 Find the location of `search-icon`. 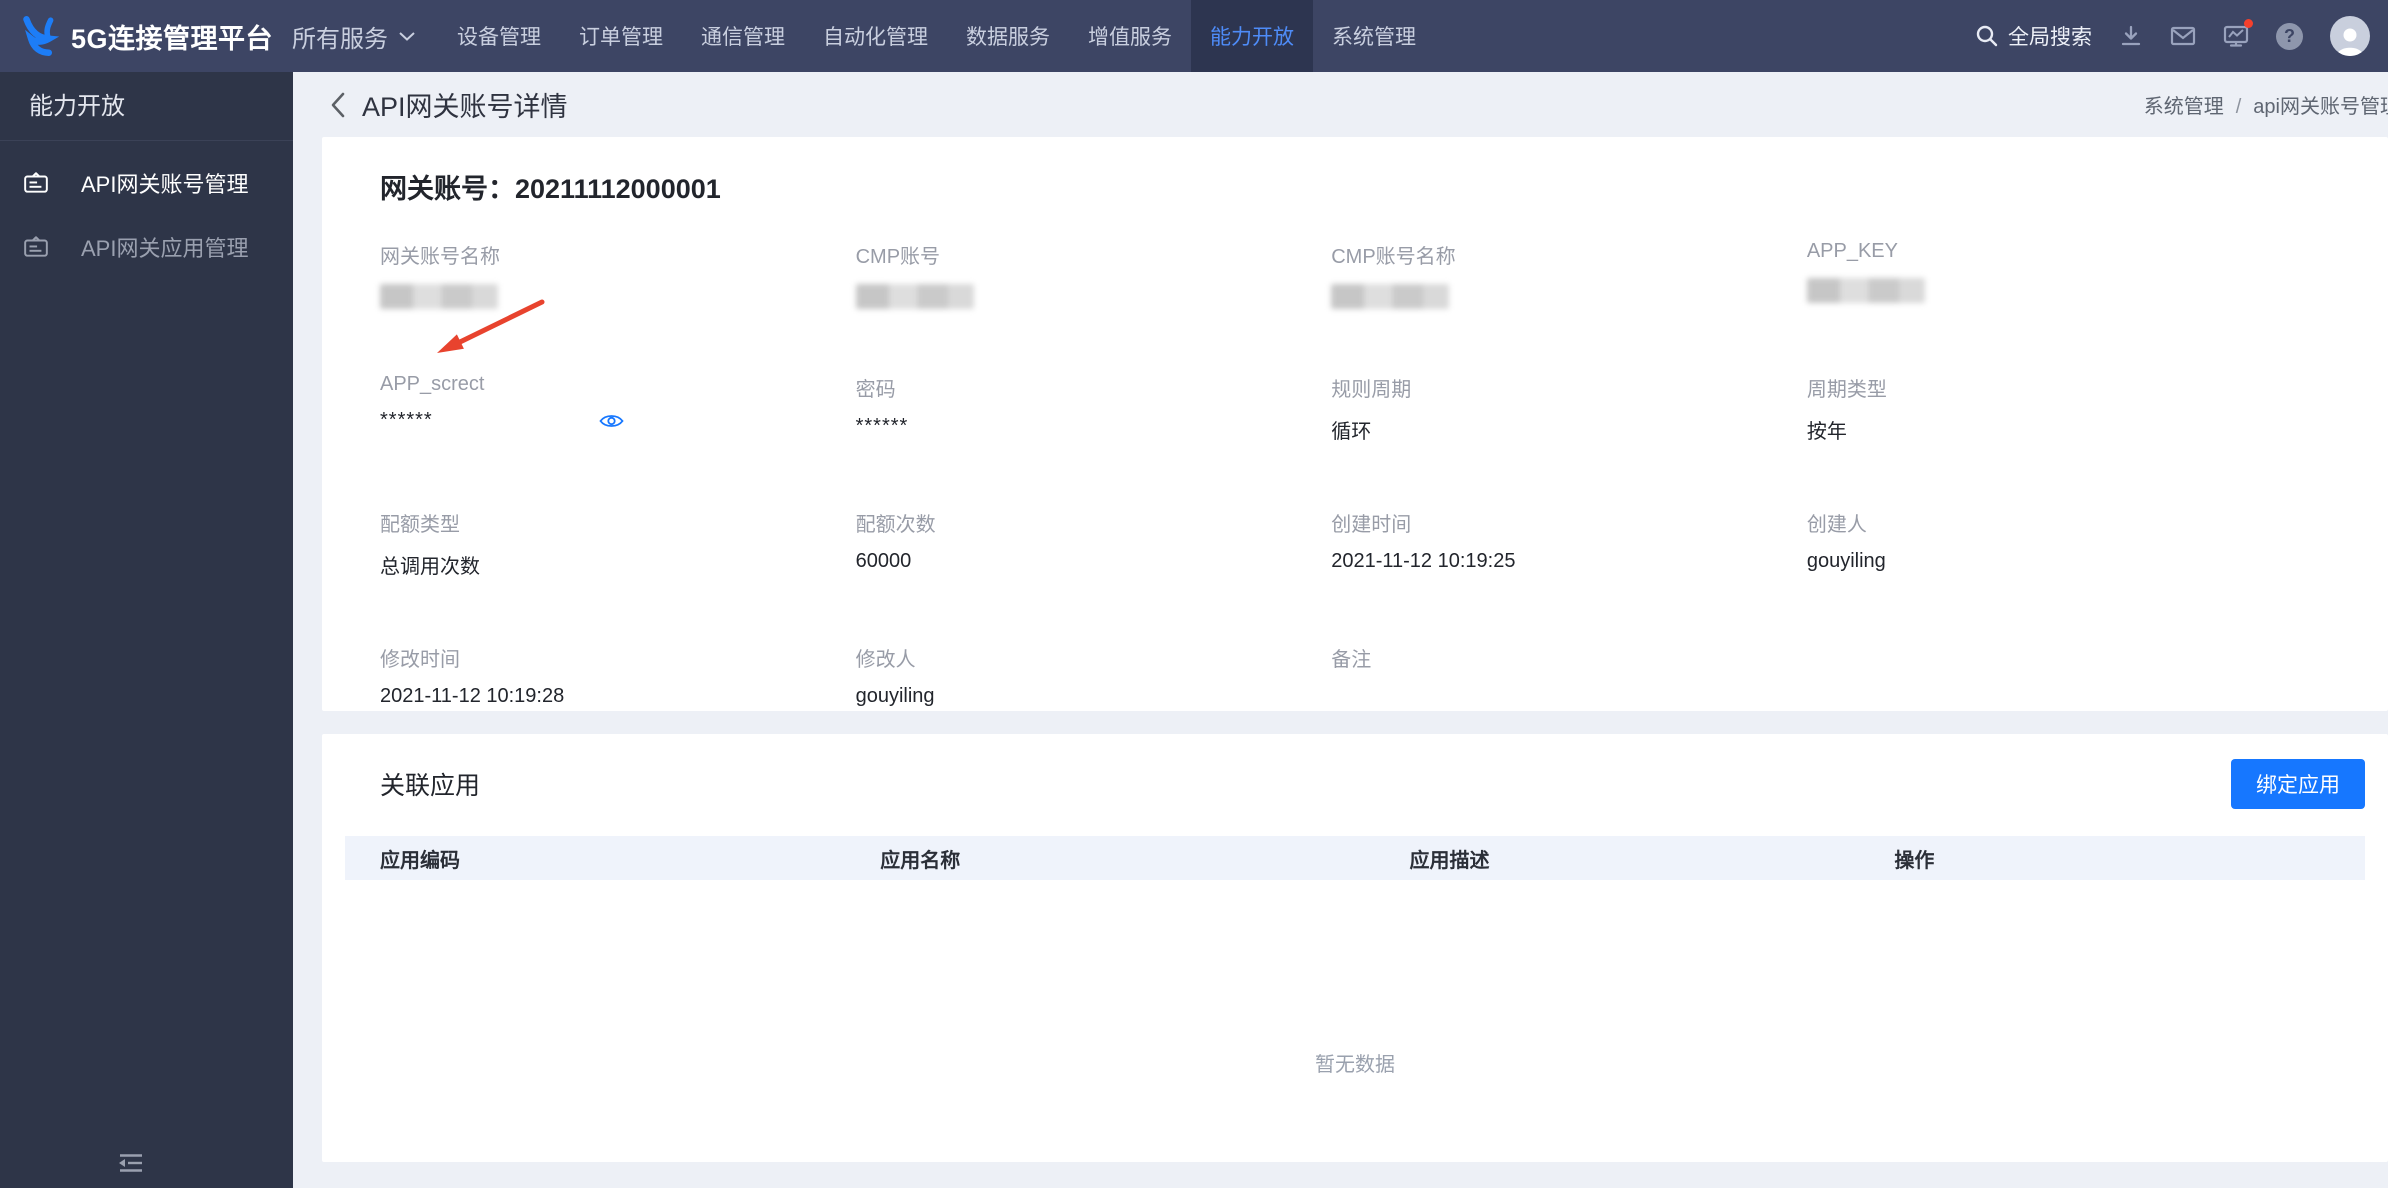

search-icon is located at coordinates (1987, 36).